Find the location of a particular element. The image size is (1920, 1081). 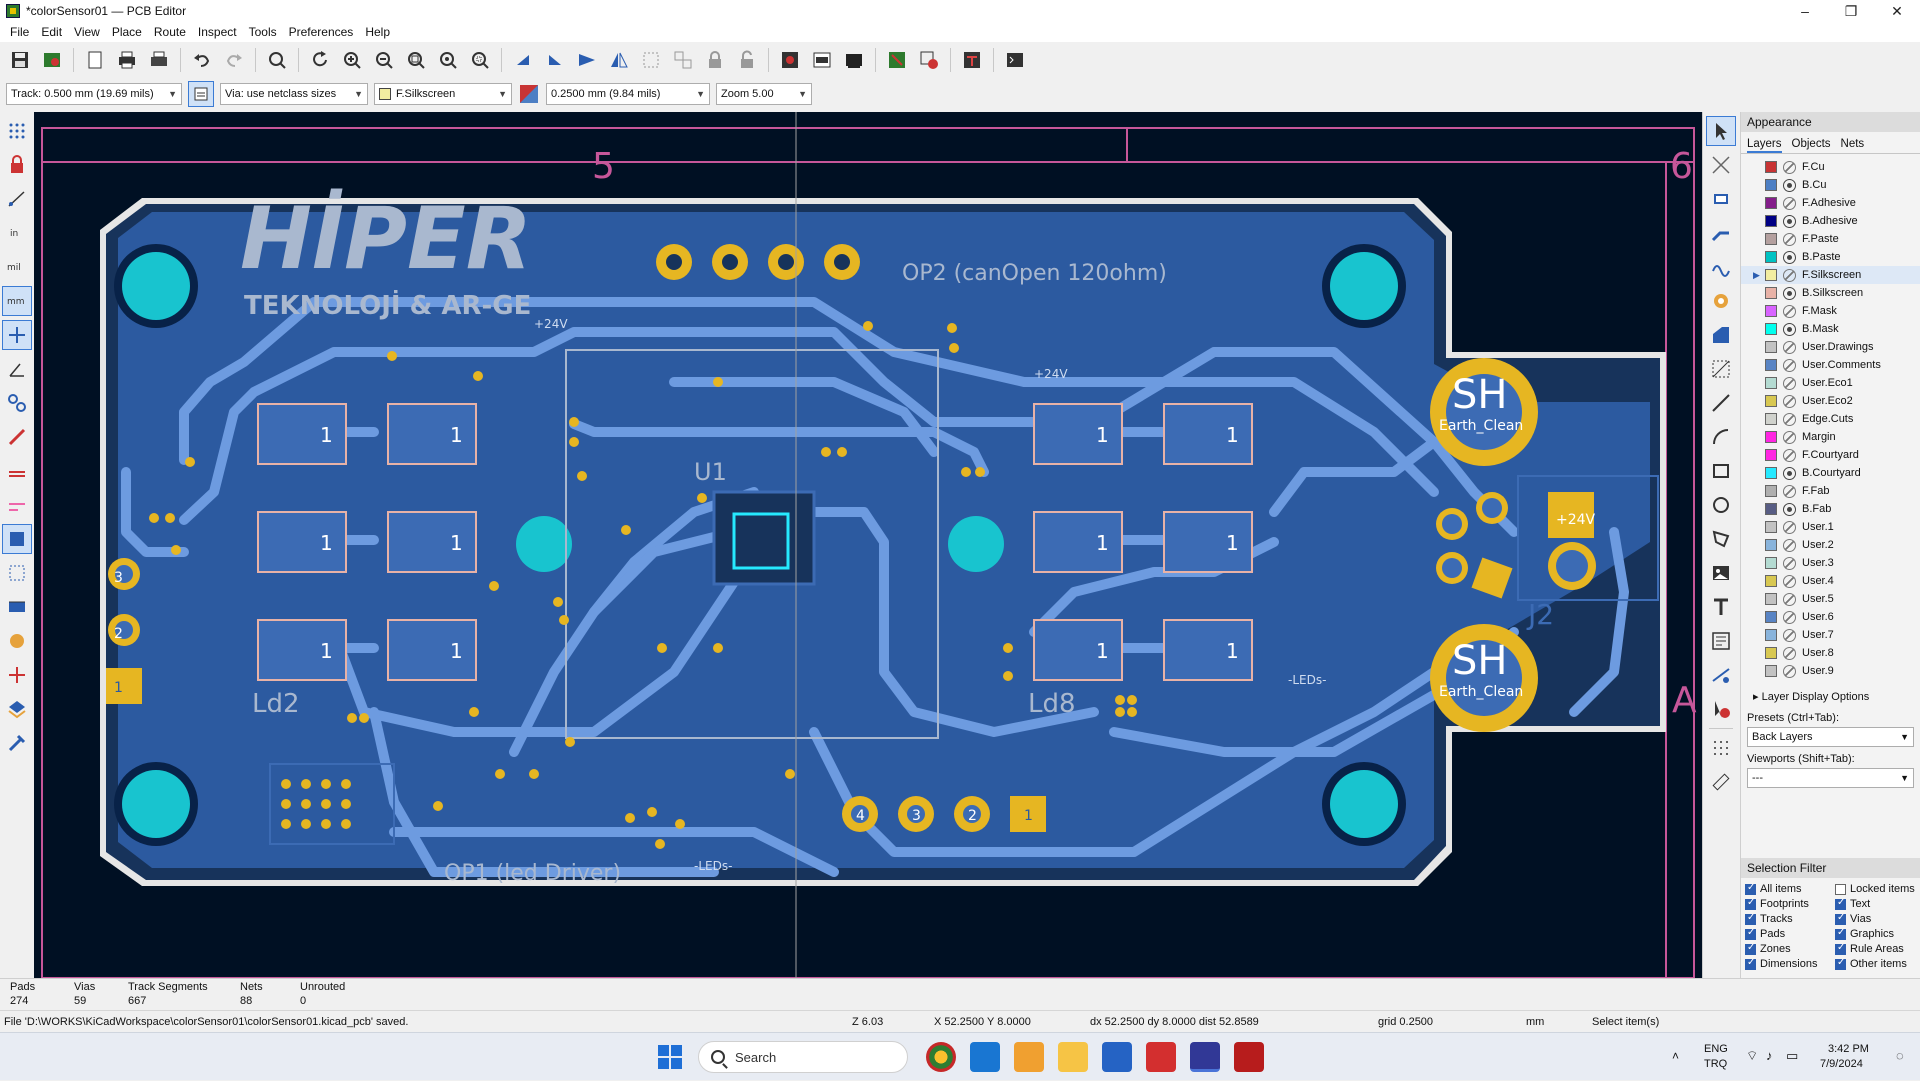

ratsnest-icon is located at coordinates (17, 199).